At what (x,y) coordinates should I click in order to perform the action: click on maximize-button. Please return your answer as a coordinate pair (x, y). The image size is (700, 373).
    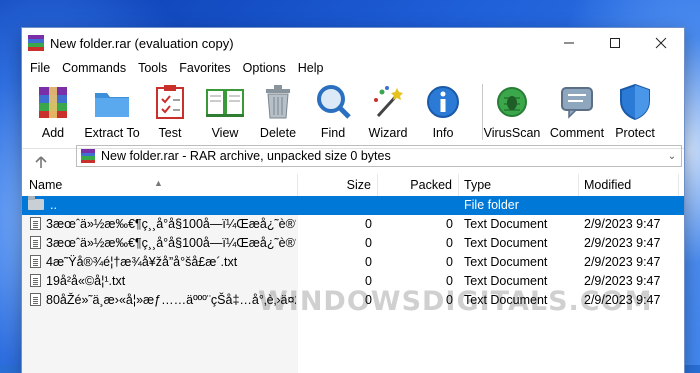
    Looking at the image, I should click on (615, 43).